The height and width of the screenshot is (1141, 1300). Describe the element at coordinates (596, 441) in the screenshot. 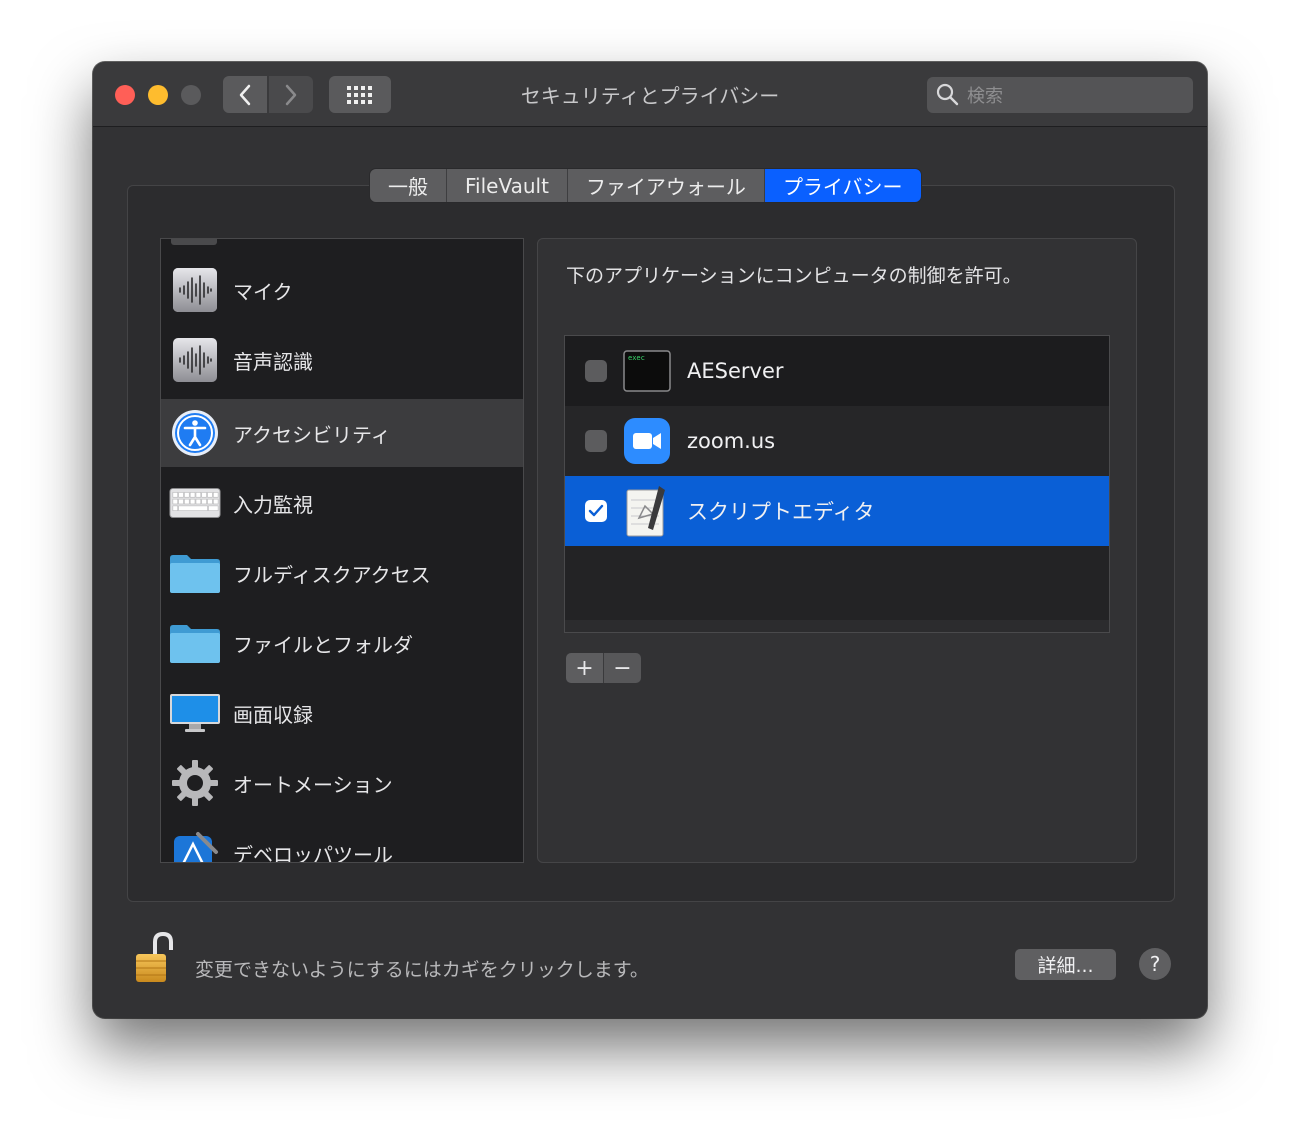

I see `zoom-checkbox` at that location.